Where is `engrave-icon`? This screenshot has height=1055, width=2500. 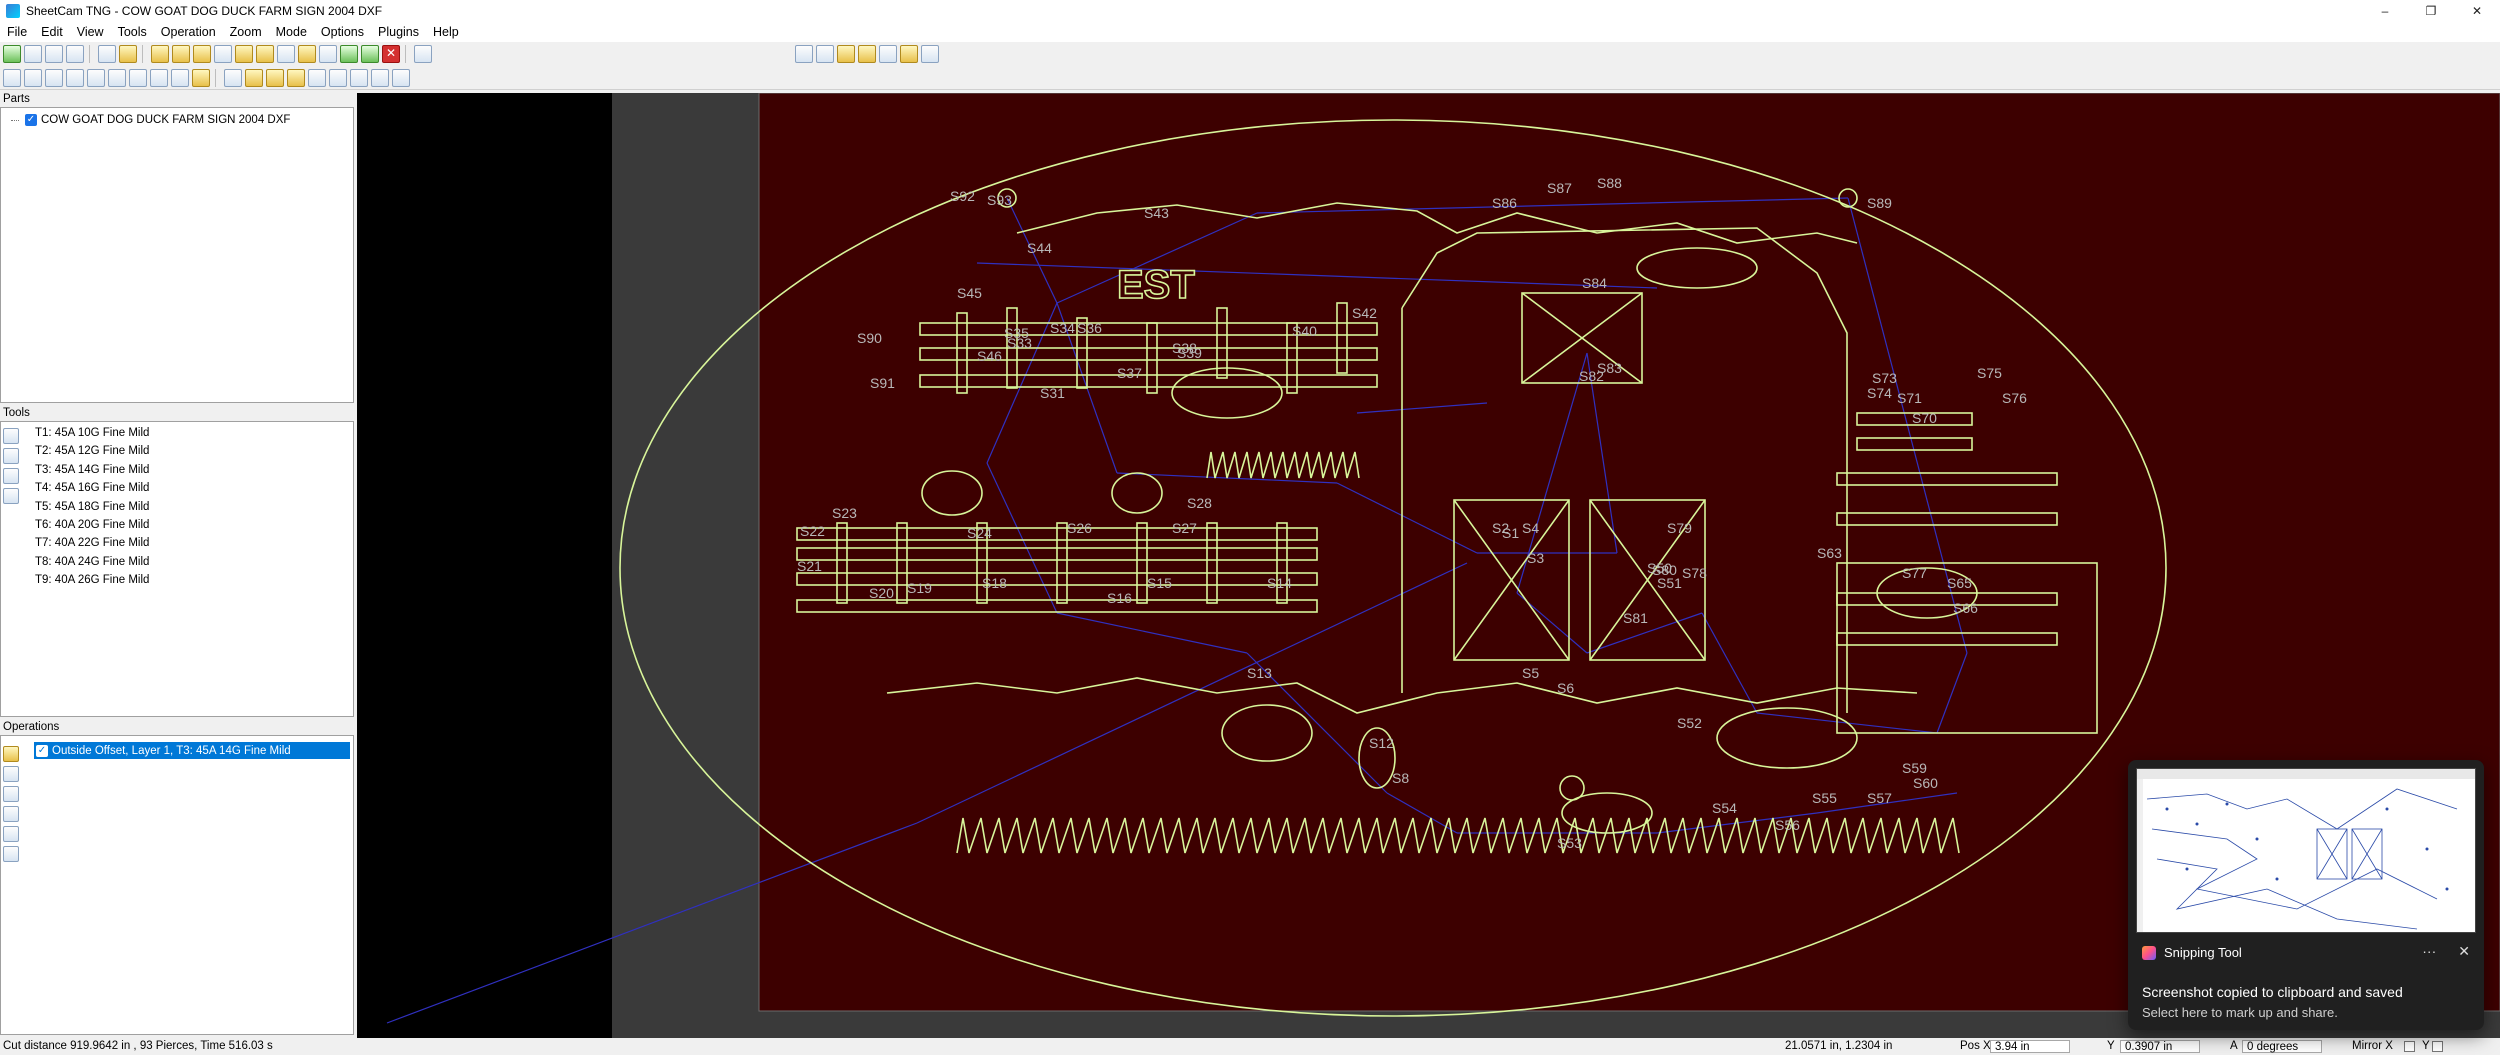 engrave-icon is located at coordinates (265, 54).